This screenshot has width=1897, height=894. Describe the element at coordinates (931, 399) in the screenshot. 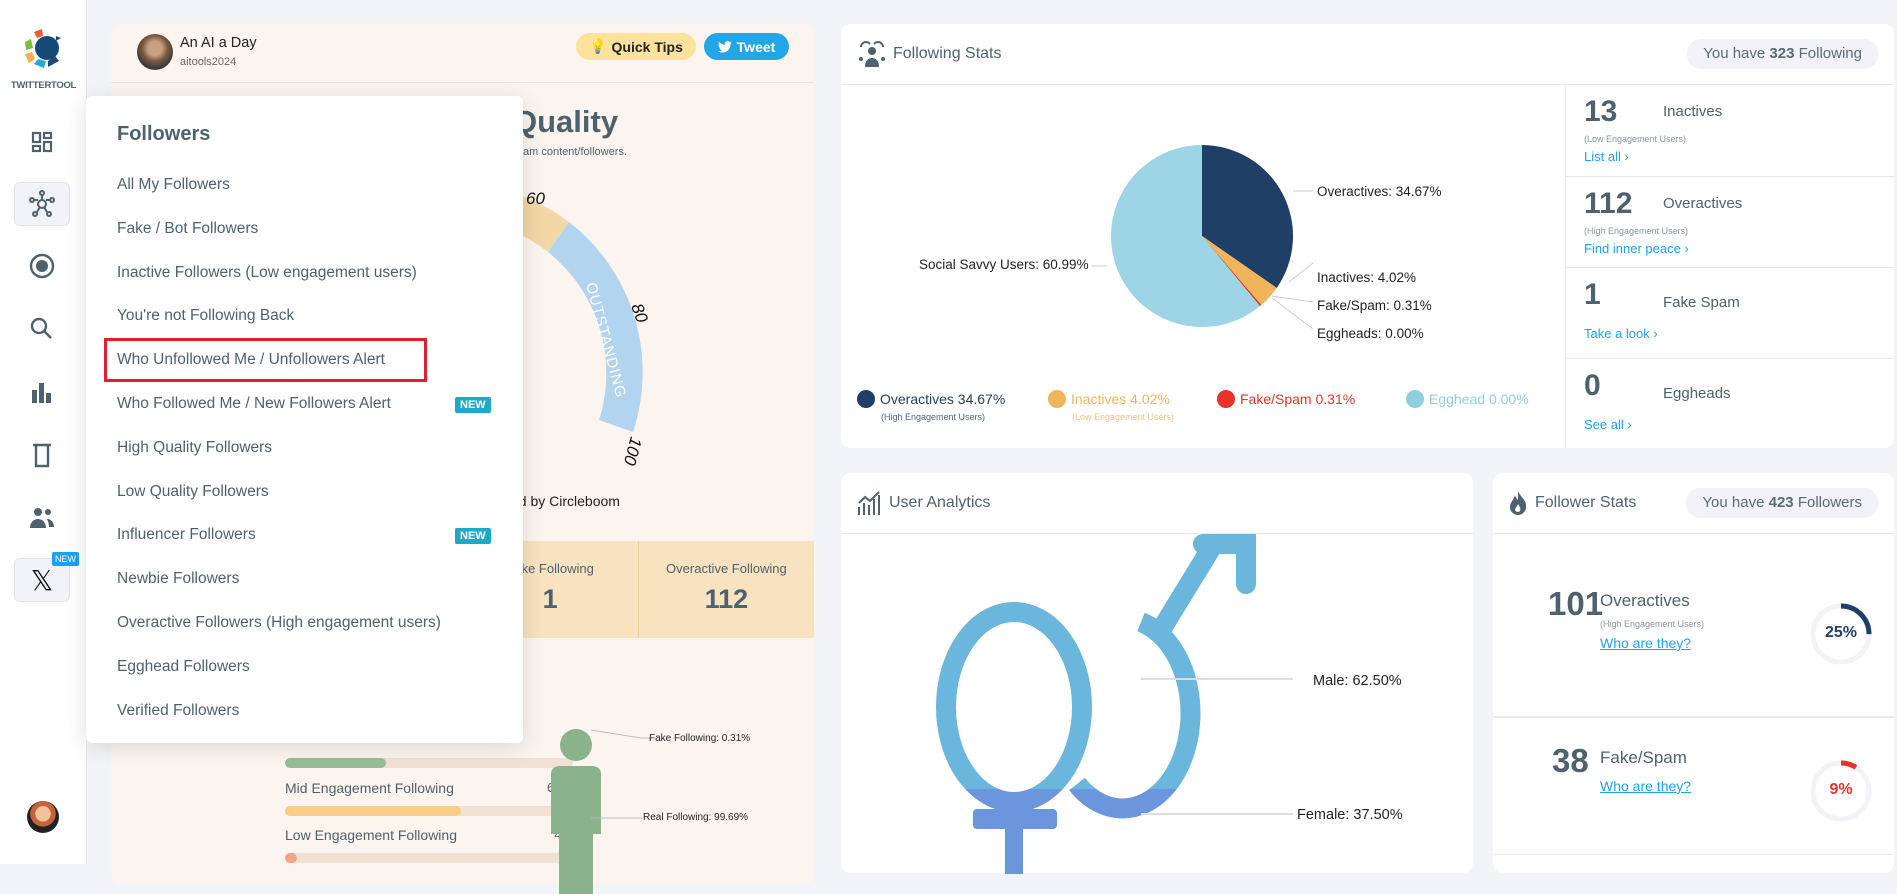

I see `legend-item: Overactives 34.67%` at that location.